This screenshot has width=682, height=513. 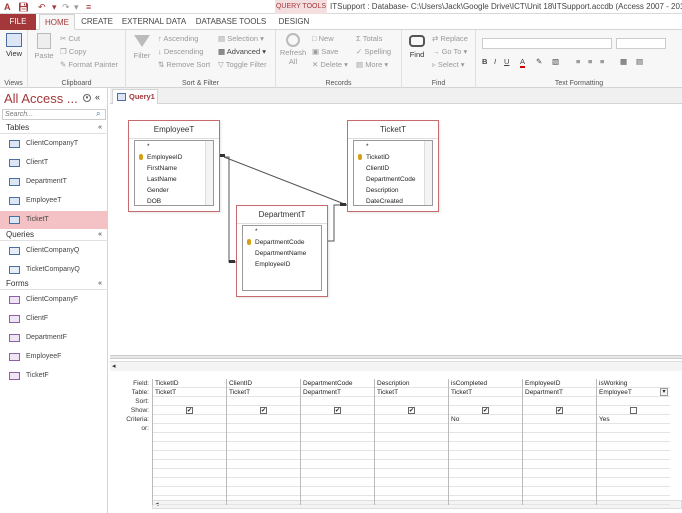 What do you see at coordinates (323, 39) in the screenshot?
I see `new-record-button: □ New` at bounding box center [323, 39].